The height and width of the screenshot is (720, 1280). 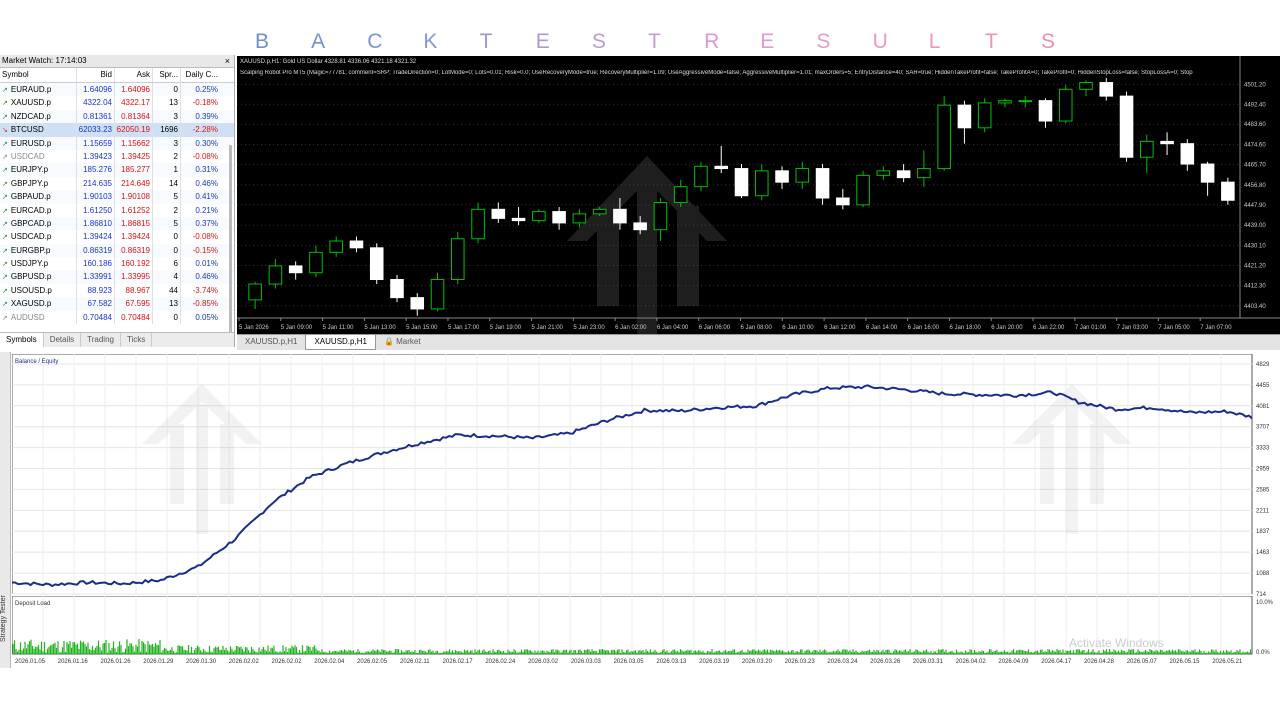 I want to click on x-tick-label: 2026.03.20, so click(x=757, y=662).